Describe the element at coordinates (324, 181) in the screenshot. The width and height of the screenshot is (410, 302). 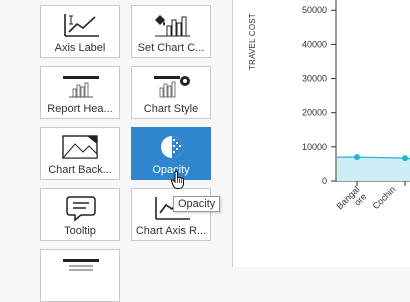
I see `y-tick-label: 0` at that location.